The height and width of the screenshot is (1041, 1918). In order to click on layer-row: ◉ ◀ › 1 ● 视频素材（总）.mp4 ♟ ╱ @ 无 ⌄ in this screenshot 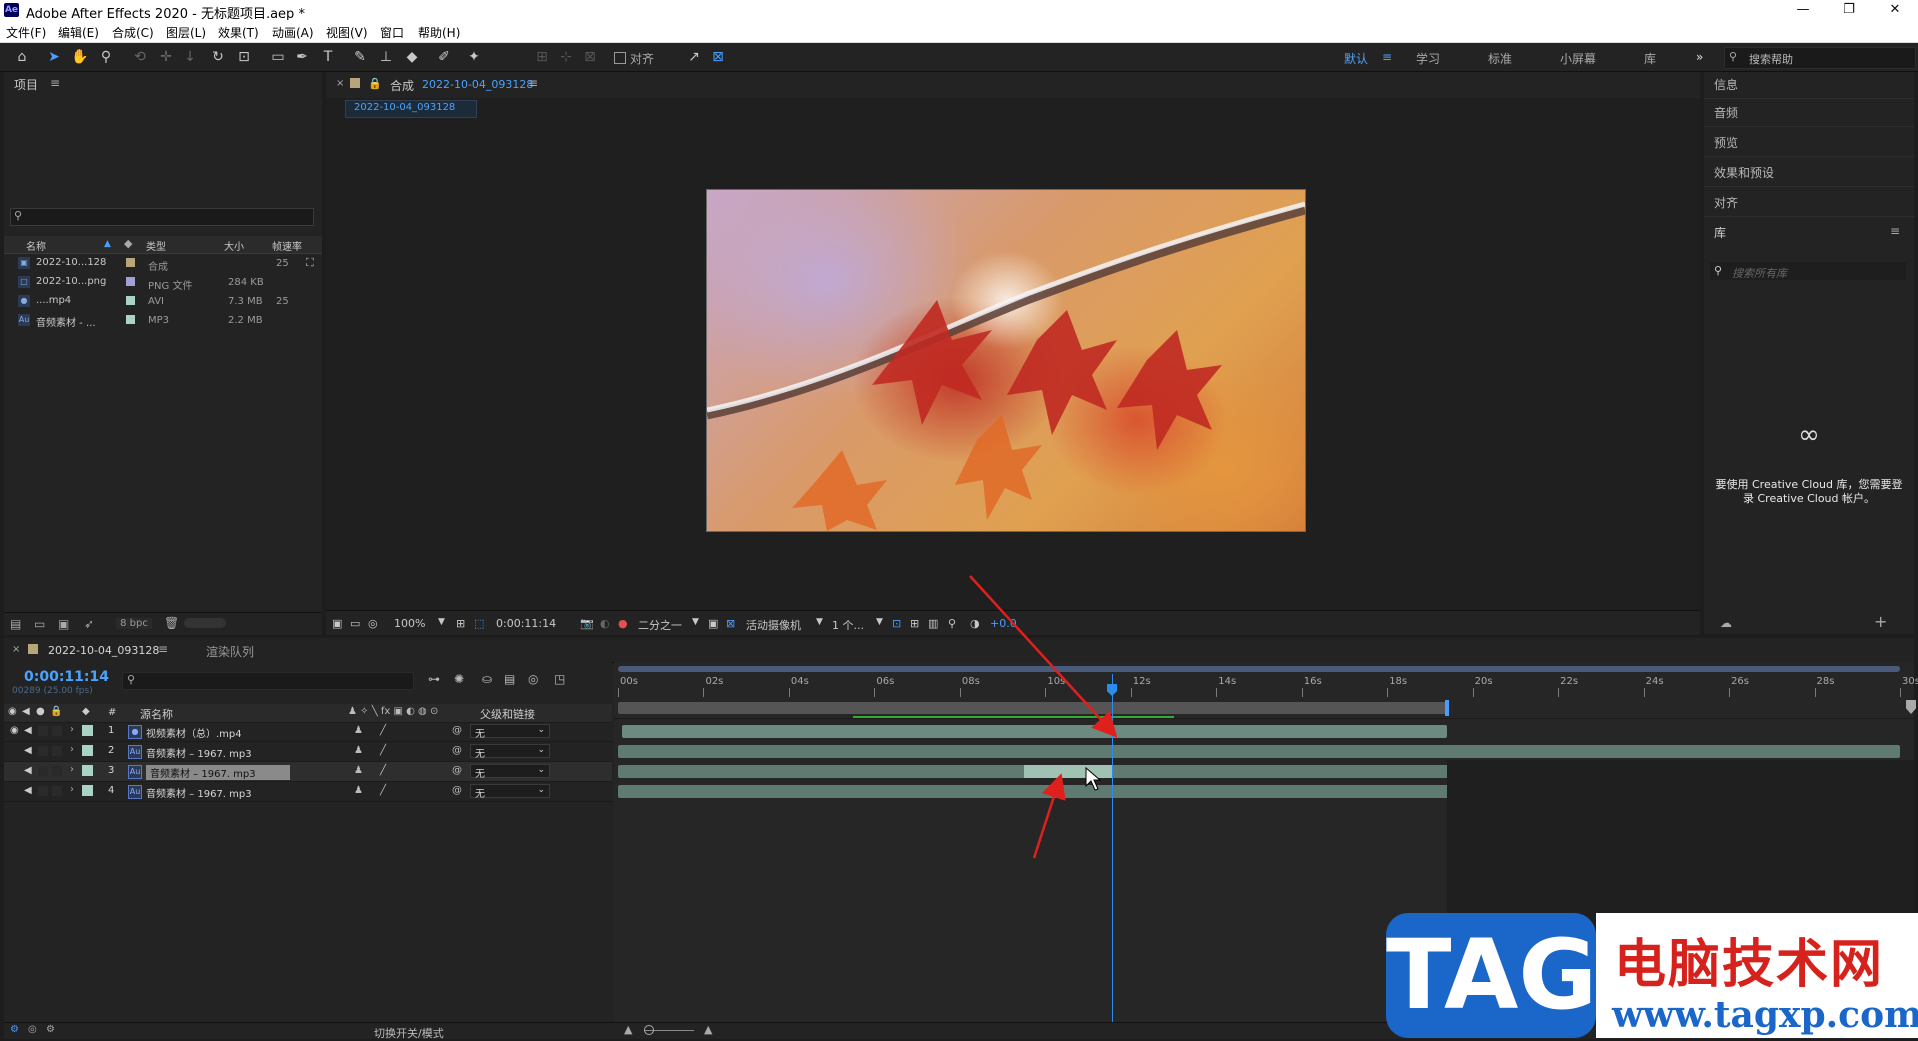, I will do `click(308, 732)`.